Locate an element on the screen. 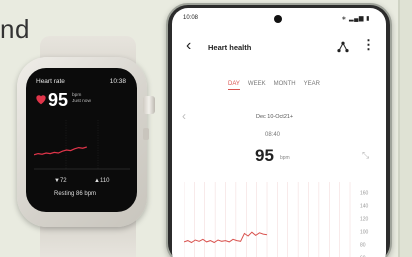  tab-day: DAY is located at coordinates (234, 85).